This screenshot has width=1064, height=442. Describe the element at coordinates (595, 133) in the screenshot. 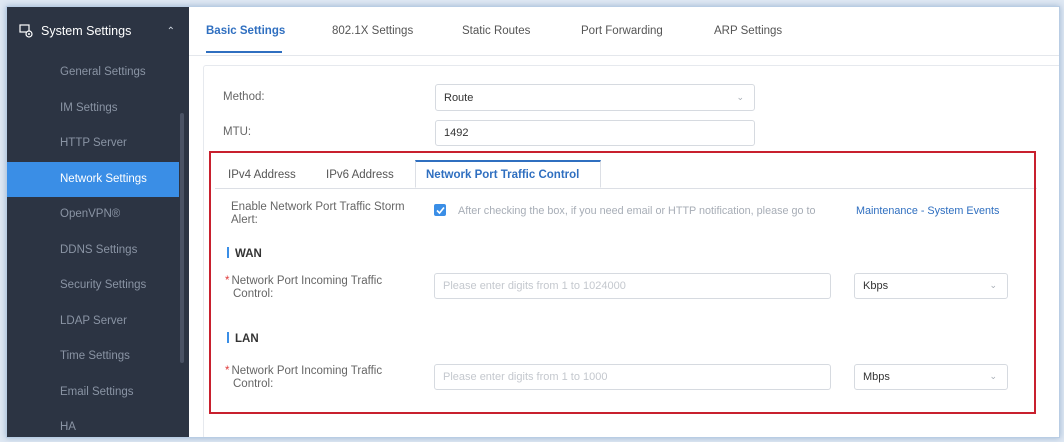

I see `mtu-input: 1492` at that location.